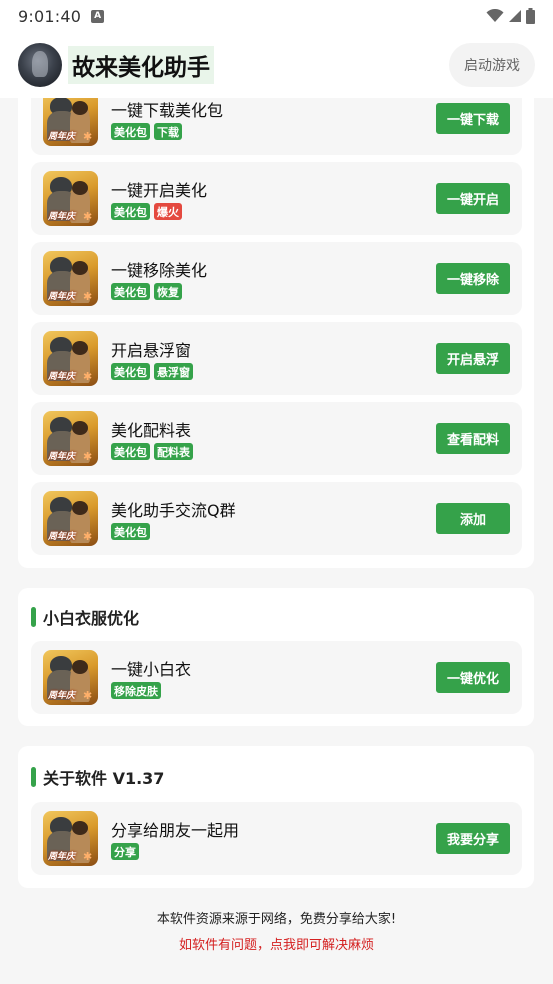  Describe the element at coordinates (276, 438) in the screenshot. I see `list-item: 周年庆 ✱ 美化配料表美化包 配料表 查看配料` at that location.